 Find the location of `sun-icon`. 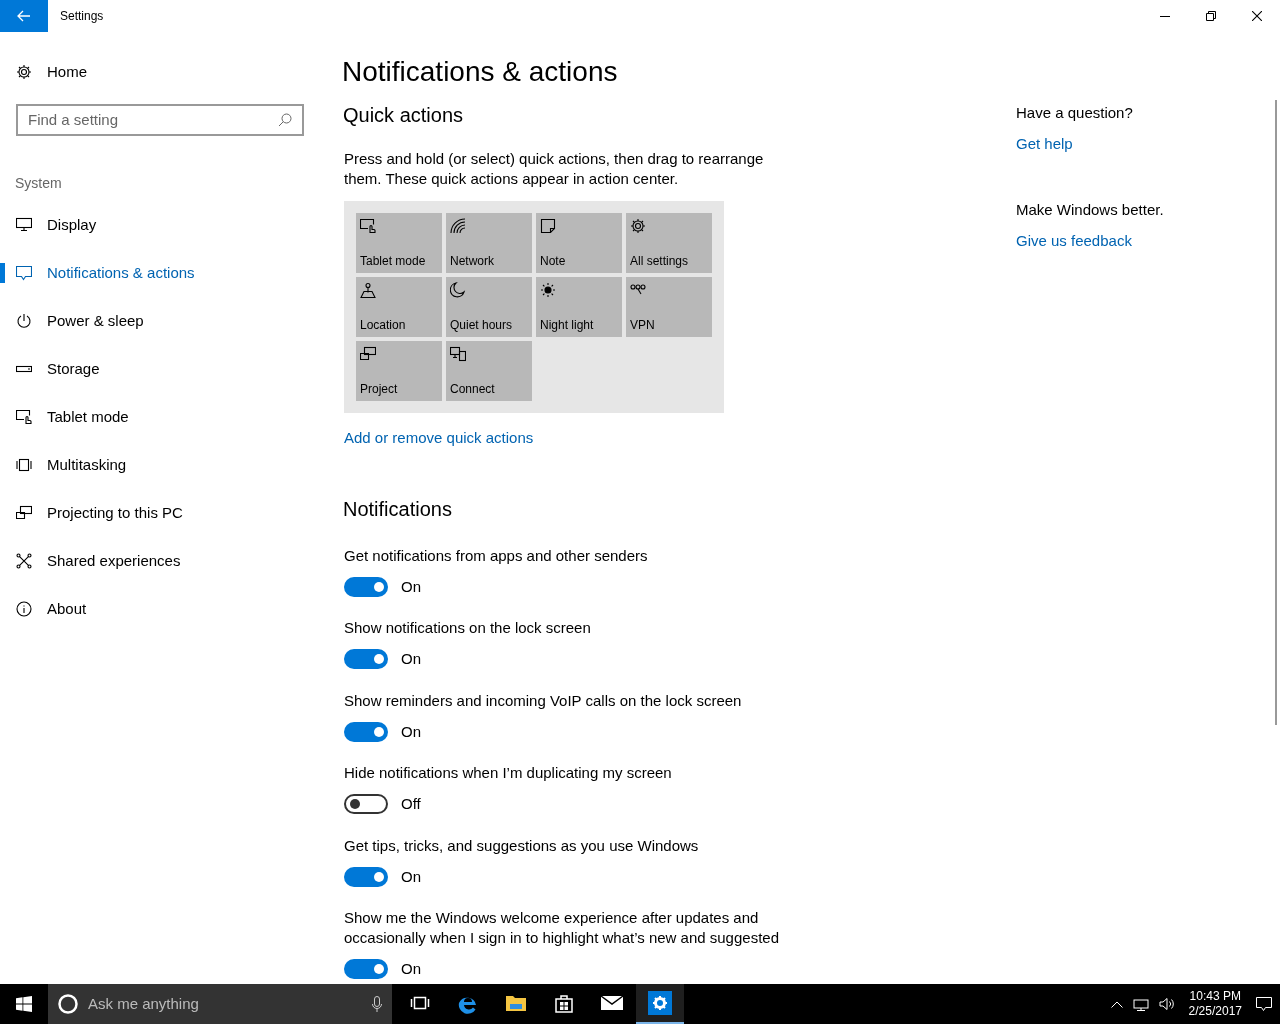

sun-icon is located at coordinates (548, 290).